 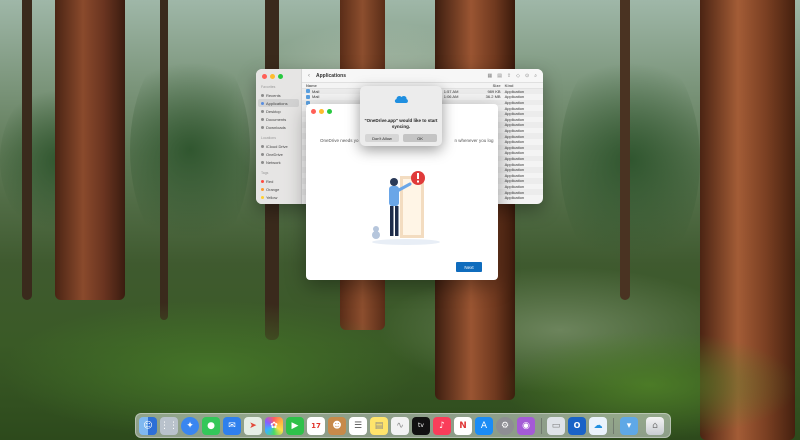 I want to click on sidebar-item-icloud-drive: iCloud Drive, so click(x=278, y=146).